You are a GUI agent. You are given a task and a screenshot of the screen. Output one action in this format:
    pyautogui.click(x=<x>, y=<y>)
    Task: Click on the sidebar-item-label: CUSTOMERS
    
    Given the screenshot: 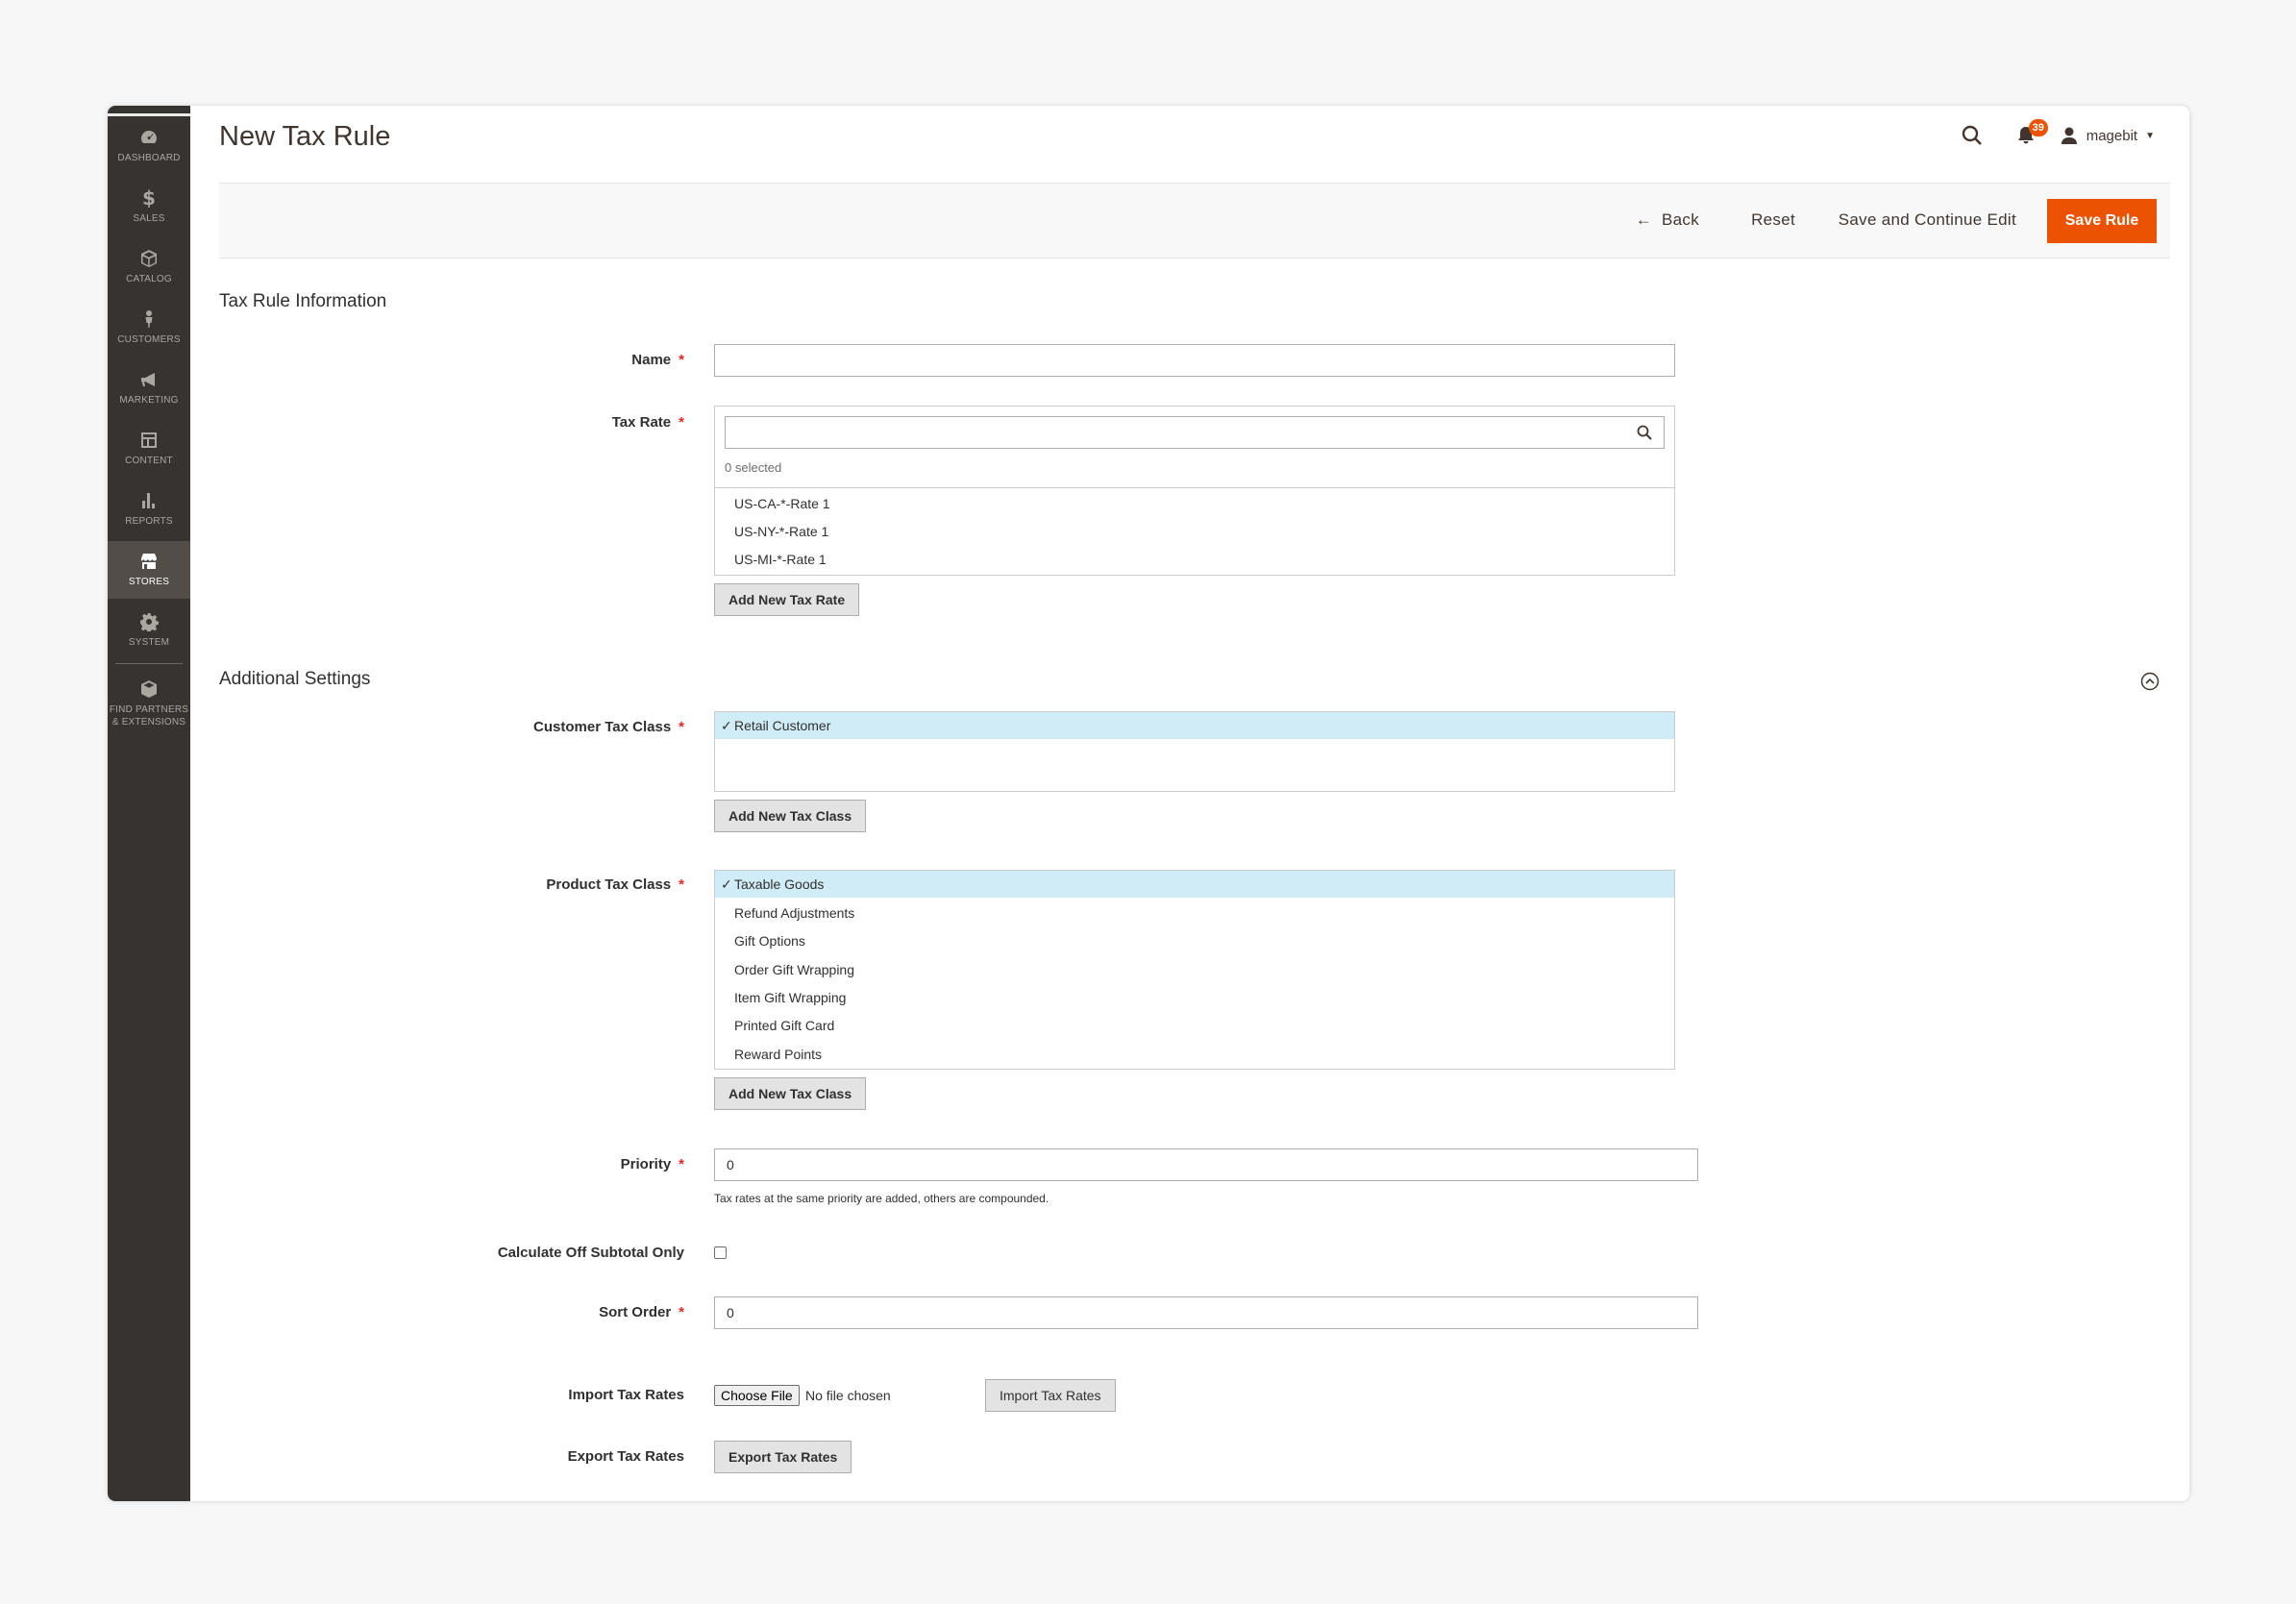 What is the action you would take?
    pyautogui.click(x=149, y=339)
    